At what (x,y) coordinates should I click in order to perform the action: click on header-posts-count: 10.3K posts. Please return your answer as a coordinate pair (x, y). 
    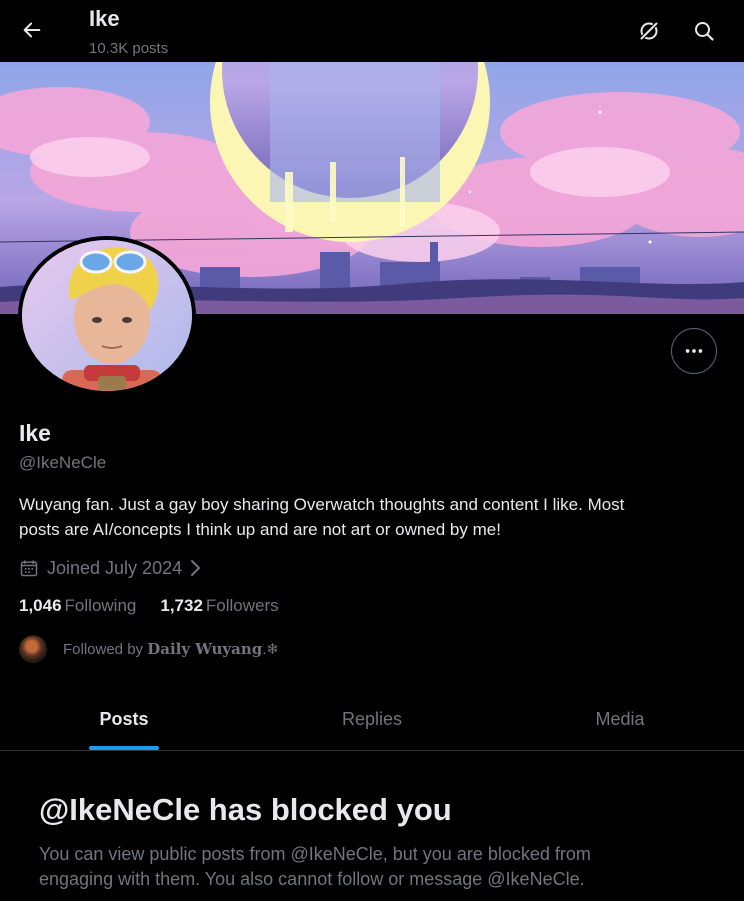
    Looking at the image, I should click on (129, 48).